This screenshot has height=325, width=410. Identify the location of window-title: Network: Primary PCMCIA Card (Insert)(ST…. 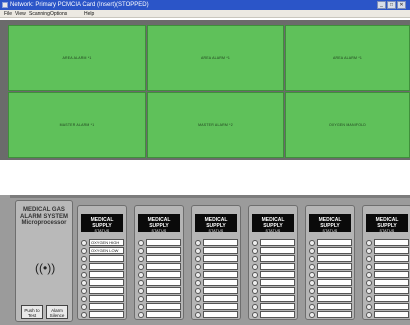
(79, 5).